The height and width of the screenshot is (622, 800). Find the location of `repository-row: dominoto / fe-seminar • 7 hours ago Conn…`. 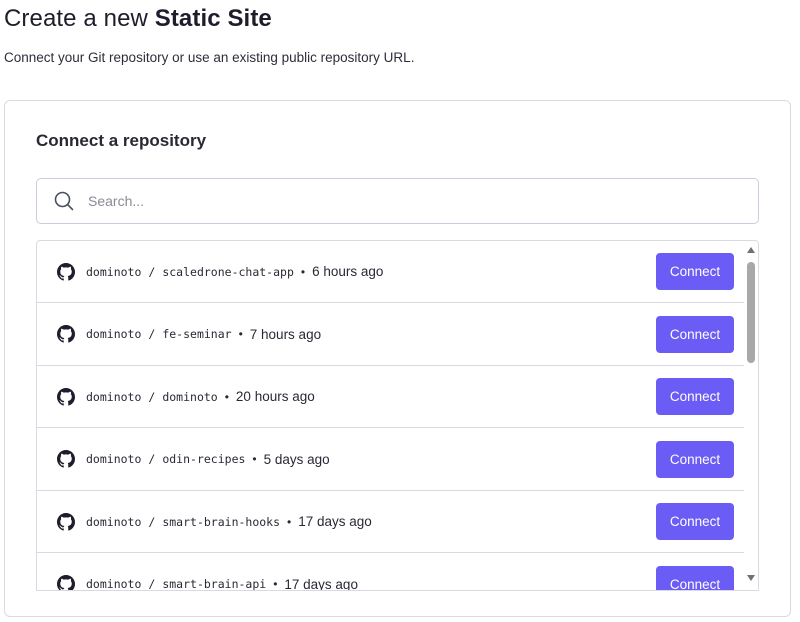

repository-row: dominoto / fe-seminar • 7 hours ago Conn… is located at coordinates (391, 335).